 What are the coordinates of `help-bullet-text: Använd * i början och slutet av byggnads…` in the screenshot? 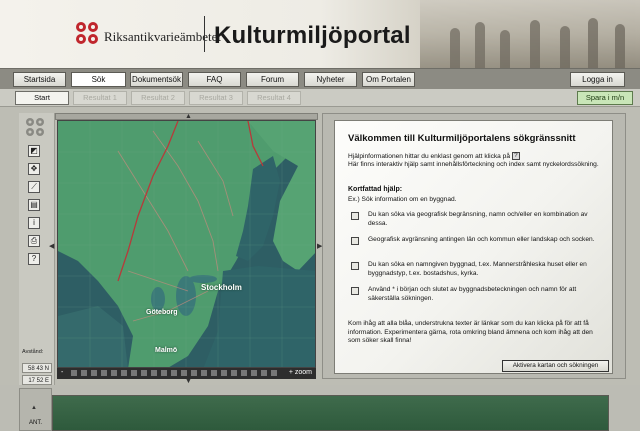 It's located at (472, 294).